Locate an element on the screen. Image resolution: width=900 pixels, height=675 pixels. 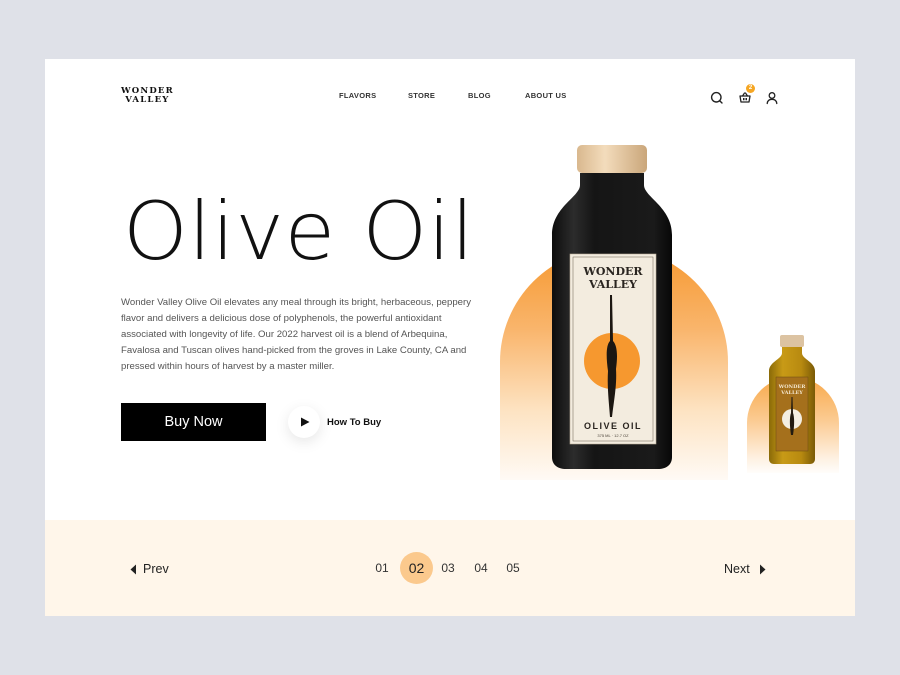
how-to-buy-button: How To Buy is located at coordinates (334, 422).